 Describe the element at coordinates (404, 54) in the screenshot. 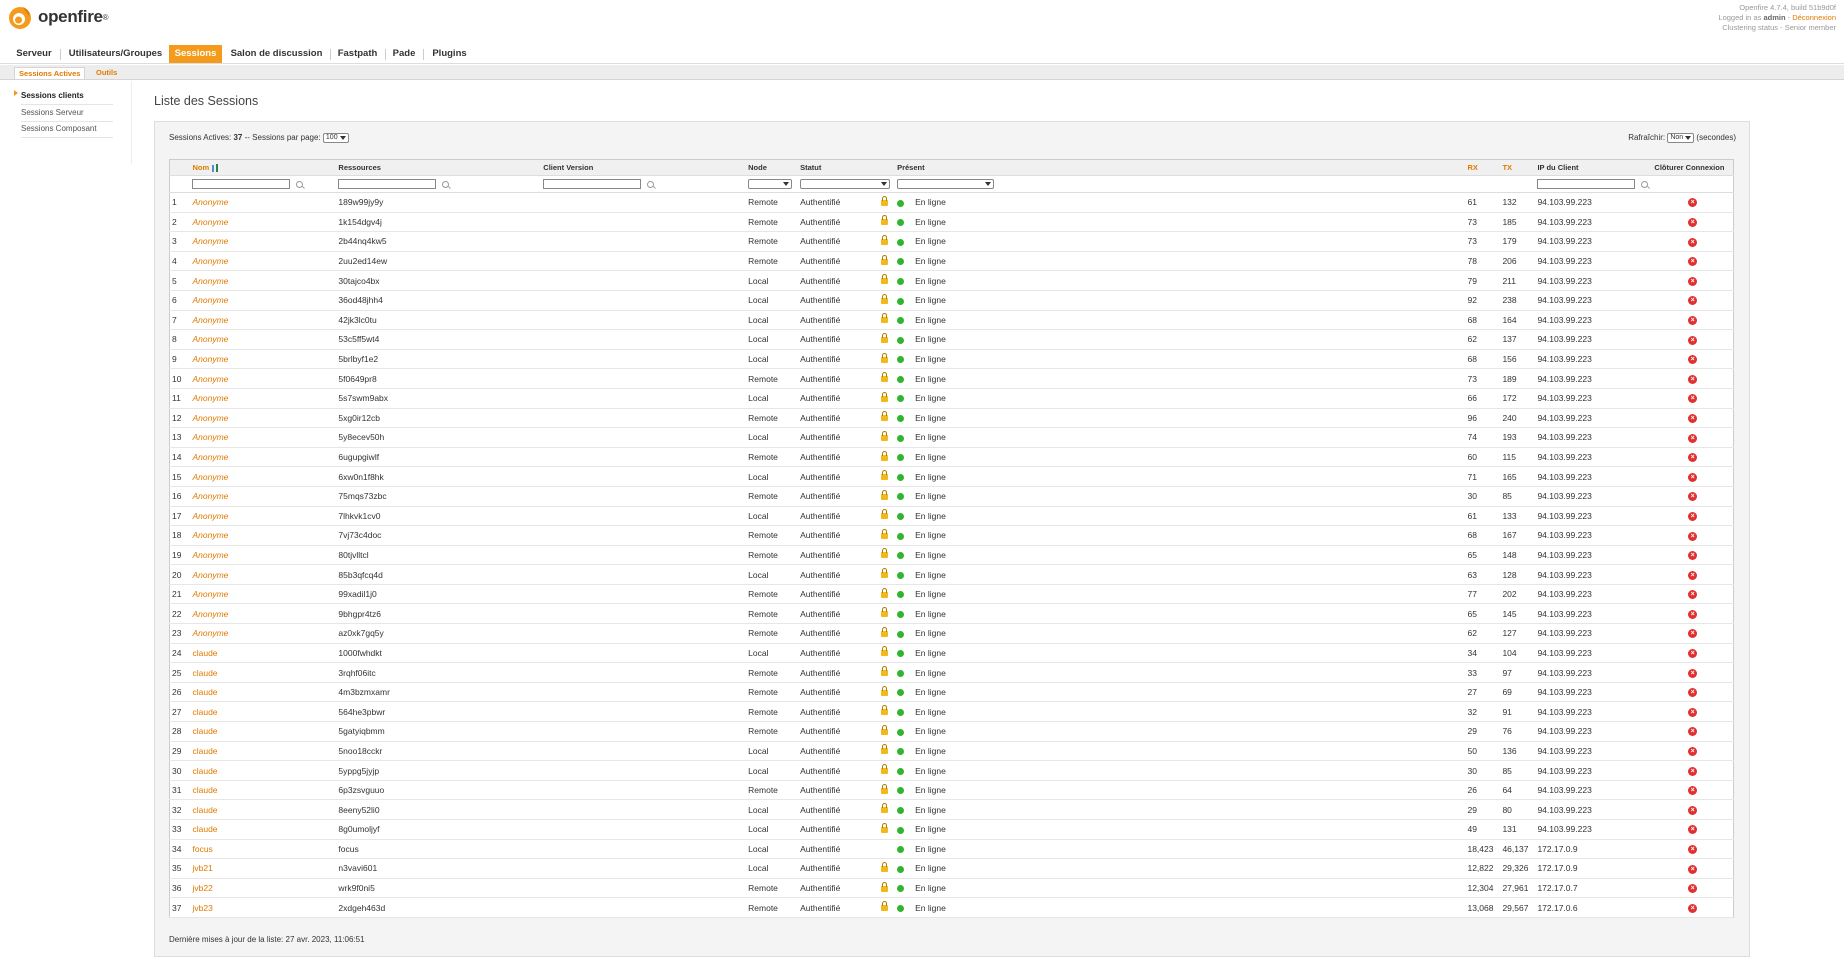

I see `tab-pade: Pade` at that location.